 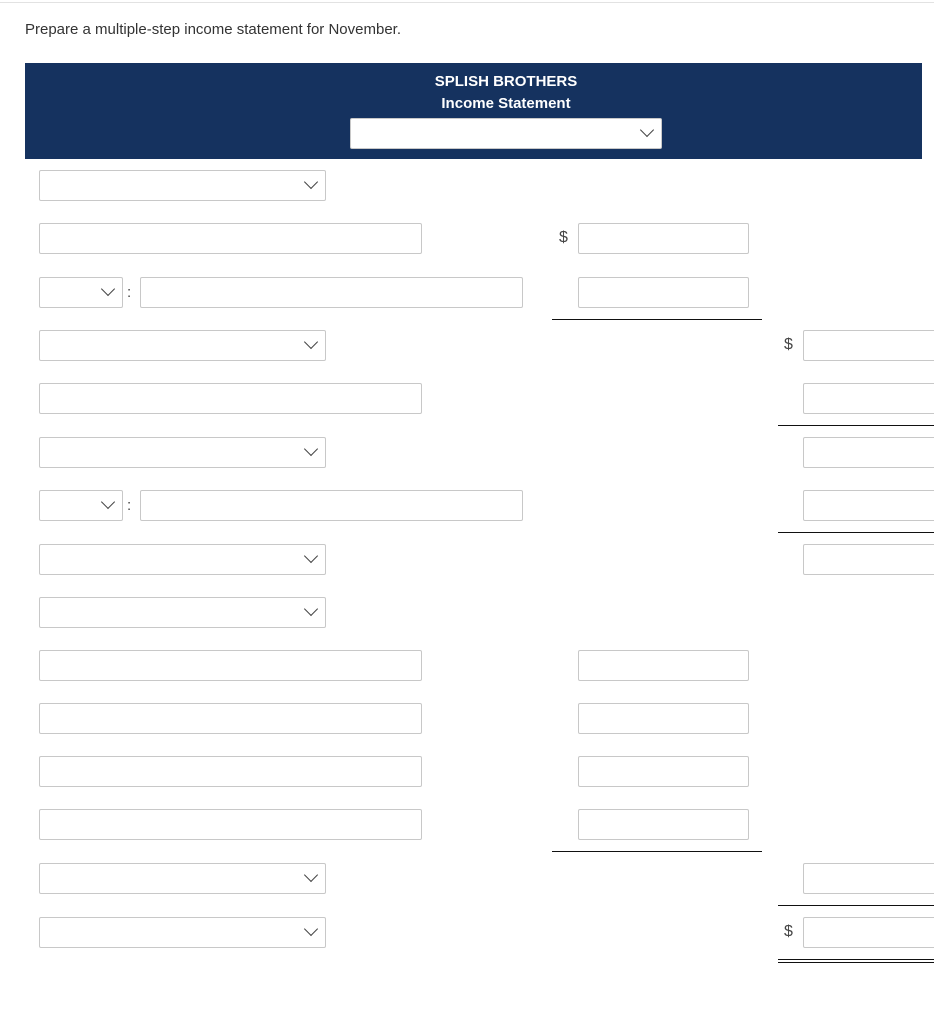 What do you see at coordinates (467, 2) in the screenshot?
I see `top-divider` at bounding box center [467, 2].